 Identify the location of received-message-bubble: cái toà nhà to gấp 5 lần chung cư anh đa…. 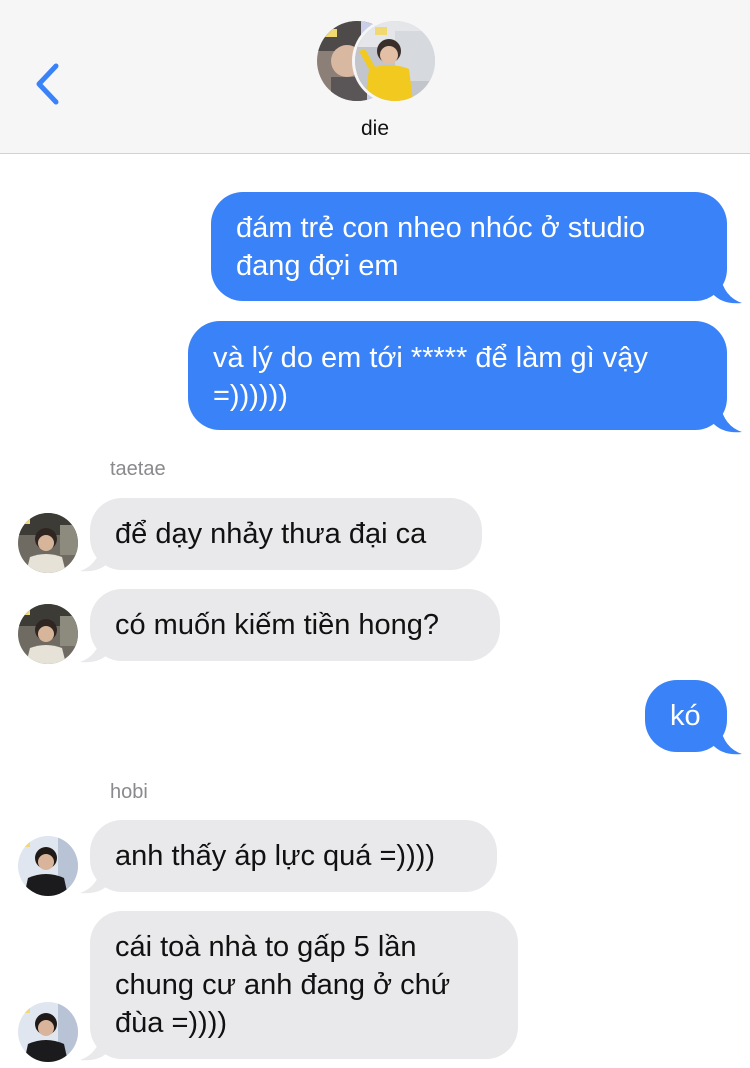
(304, 985).